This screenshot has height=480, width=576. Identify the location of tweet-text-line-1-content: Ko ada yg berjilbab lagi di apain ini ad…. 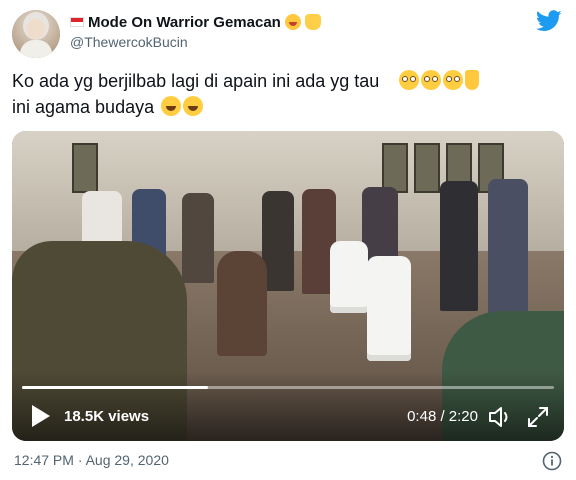
(196, 81).